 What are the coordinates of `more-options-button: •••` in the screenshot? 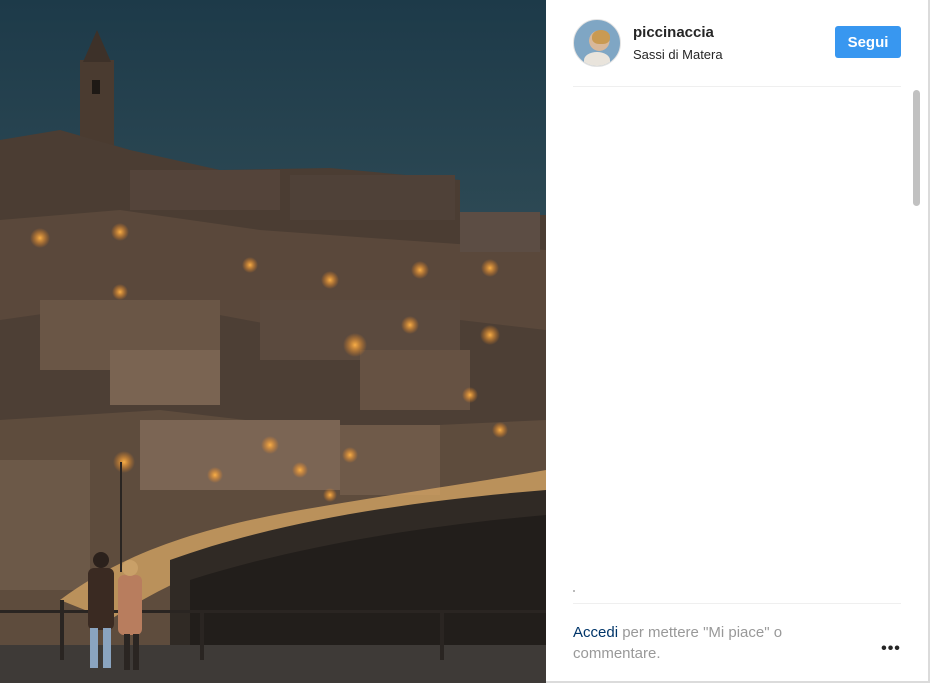 It's located at (891, 649).